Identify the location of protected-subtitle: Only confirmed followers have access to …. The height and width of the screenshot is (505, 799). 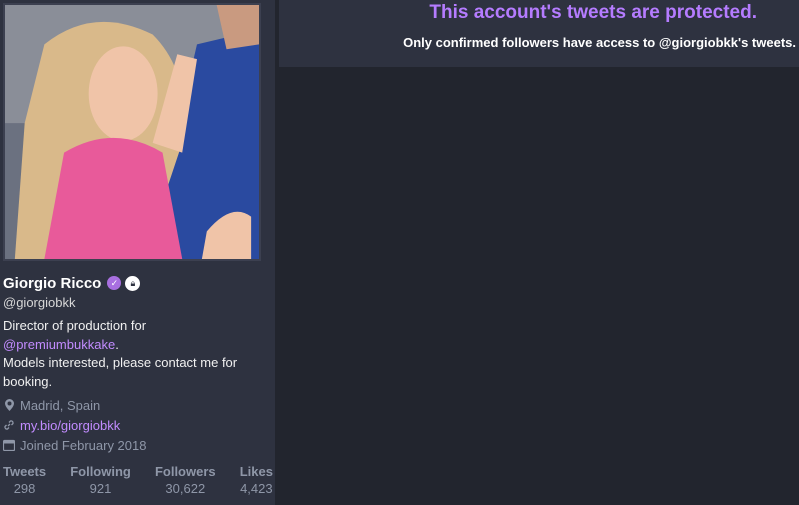
(599, 42).